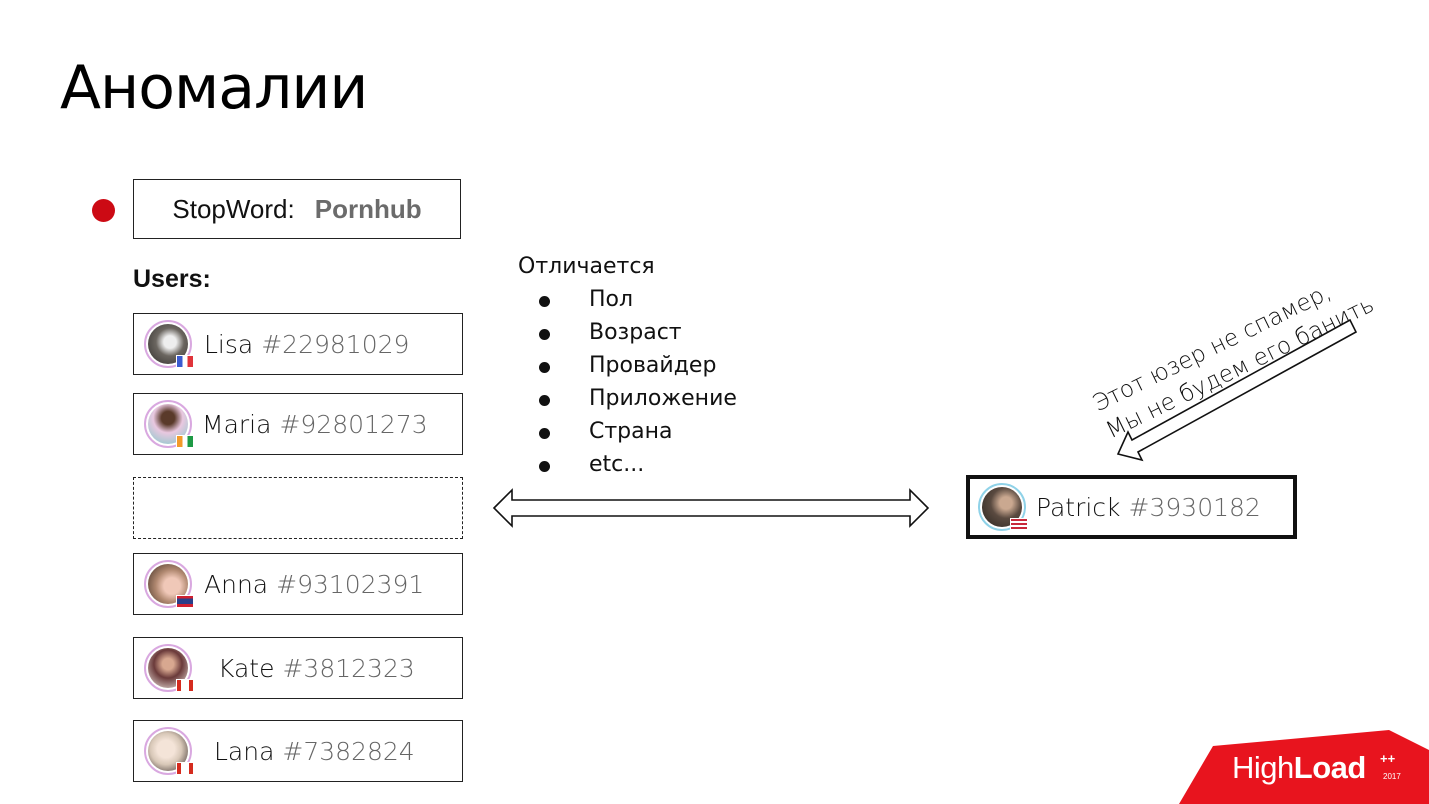  Describe the element at coordinates (368, 208) in the screenshot. I see `stopword-value: Pornhub` at that location.